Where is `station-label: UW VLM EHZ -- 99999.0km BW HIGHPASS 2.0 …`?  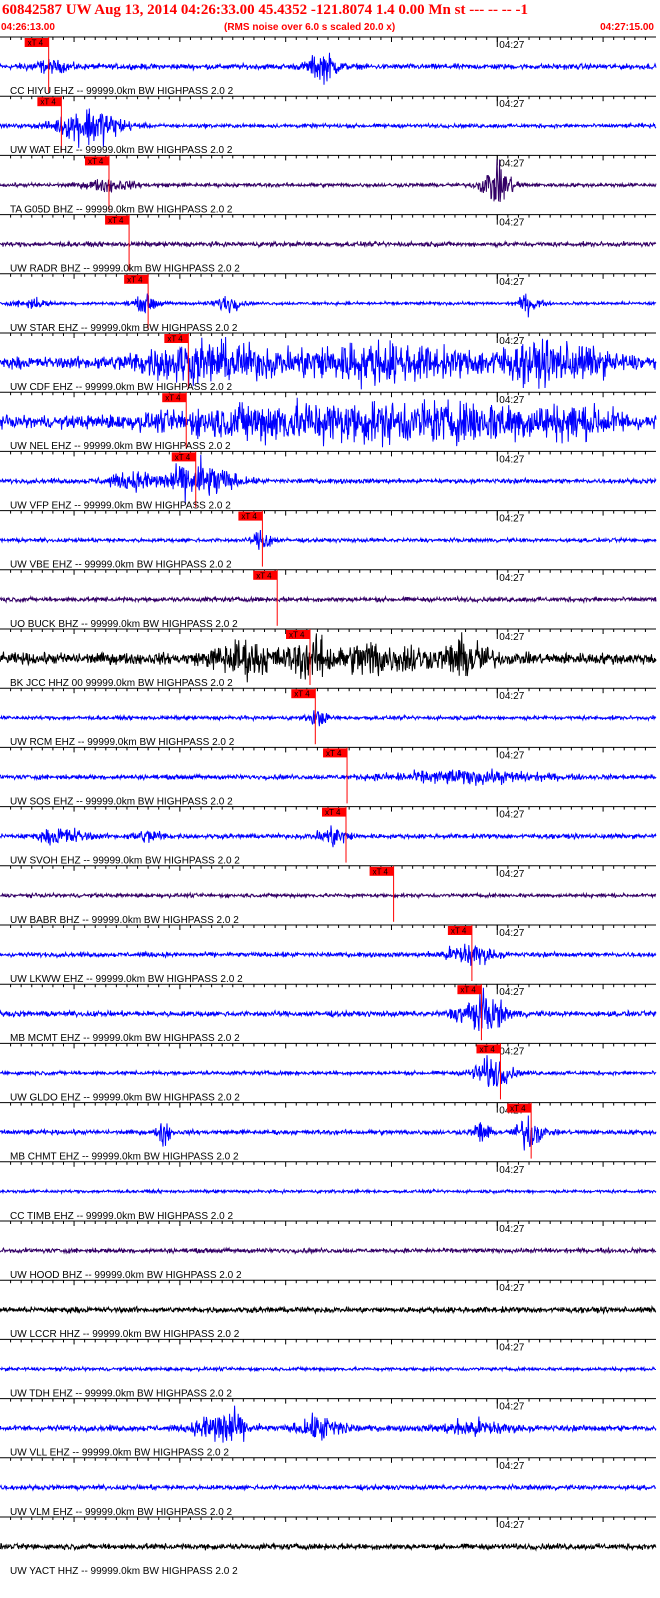 station-label: UW VLM EHZ -- 99999.0km BW HIGHPASS 2.0 … is located at coordinates (121, 1512).